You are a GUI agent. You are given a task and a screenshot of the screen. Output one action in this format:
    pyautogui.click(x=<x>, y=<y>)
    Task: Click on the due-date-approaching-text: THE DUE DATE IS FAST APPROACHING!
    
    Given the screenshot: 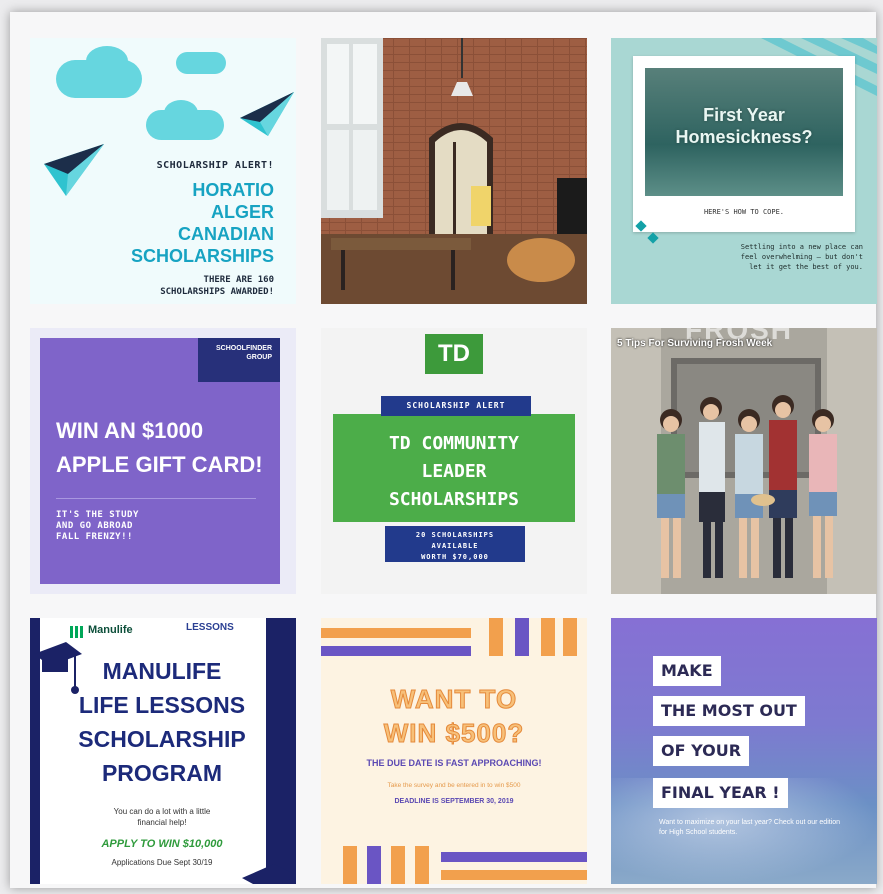 What is the action you would take?
    pyautogui.click(x=454, y=763)
    